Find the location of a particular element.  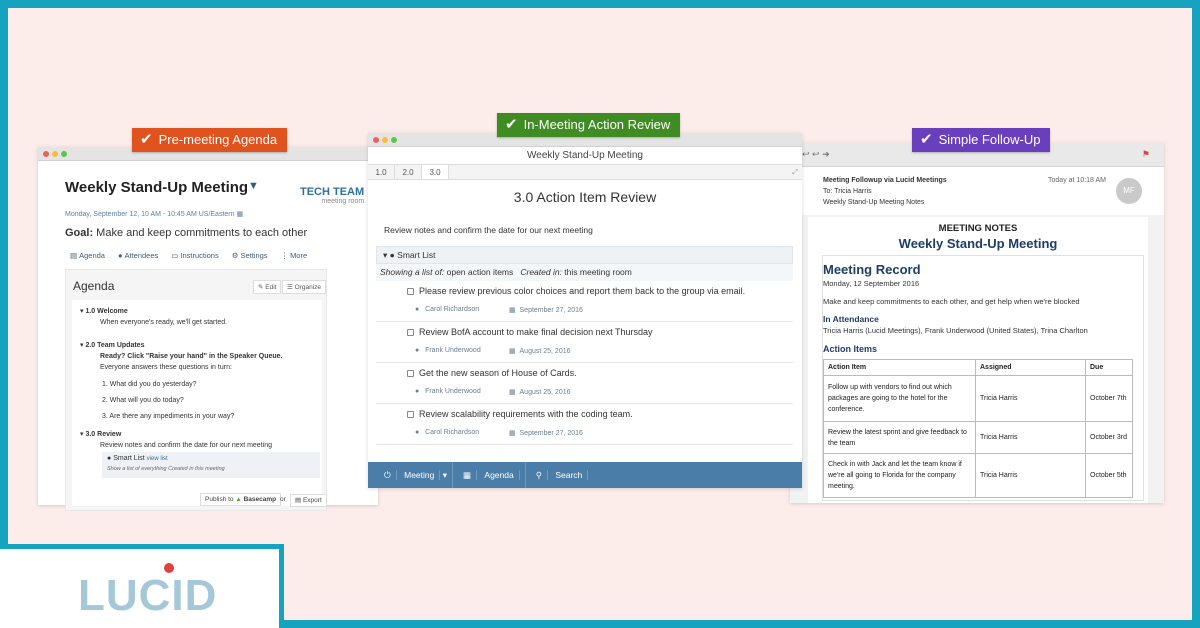

tab-1: 1.0 is located at coordinates (381, 172).